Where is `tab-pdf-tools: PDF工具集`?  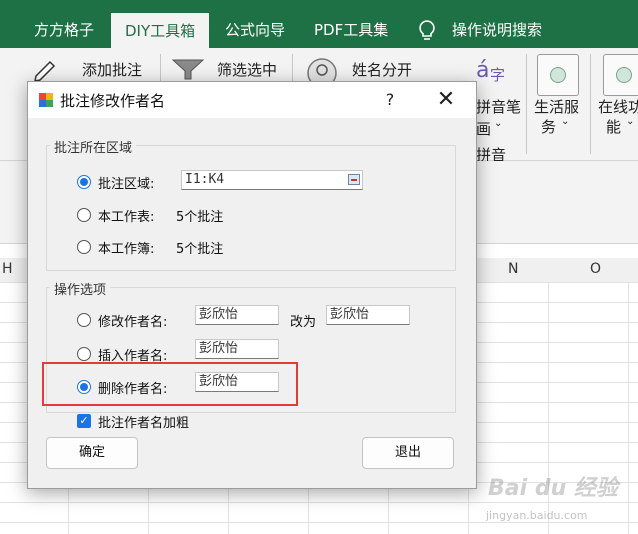 tab-pdf-tools: PDF工具集 is located at coordinates (351, 30).